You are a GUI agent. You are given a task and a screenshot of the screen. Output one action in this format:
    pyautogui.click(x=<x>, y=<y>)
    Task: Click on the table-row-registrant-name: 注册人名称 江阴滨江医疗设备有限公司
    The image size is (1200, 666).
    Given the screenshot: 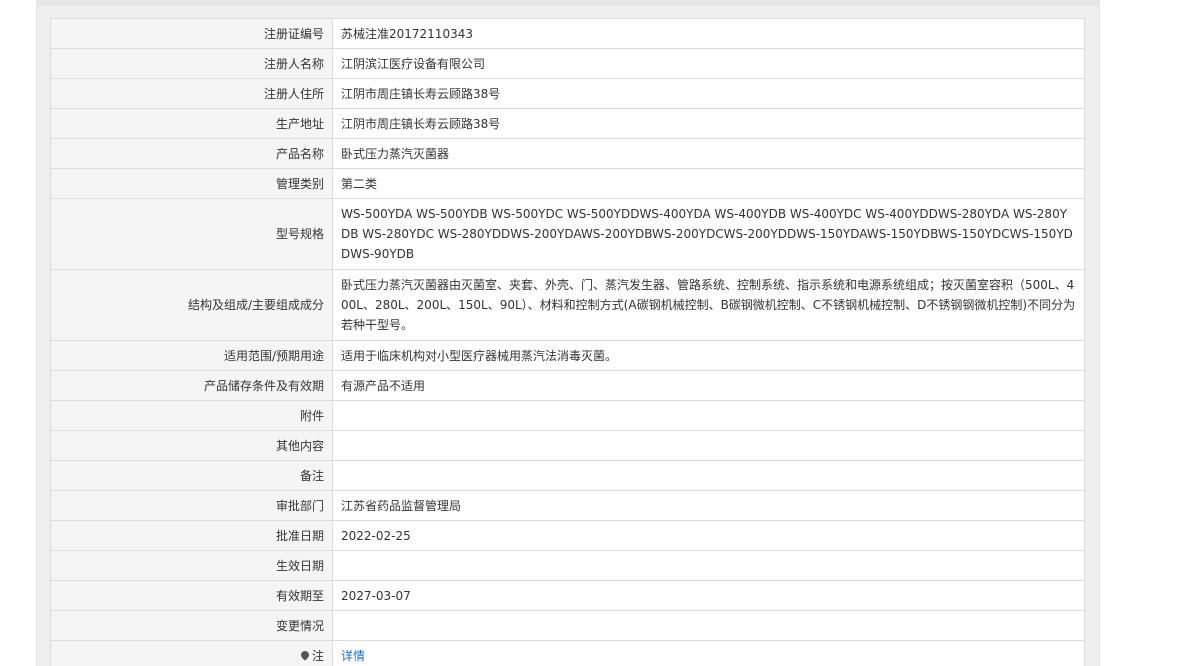 What is the action you would take?
    pyautogui.click(x=567, y=63)
    